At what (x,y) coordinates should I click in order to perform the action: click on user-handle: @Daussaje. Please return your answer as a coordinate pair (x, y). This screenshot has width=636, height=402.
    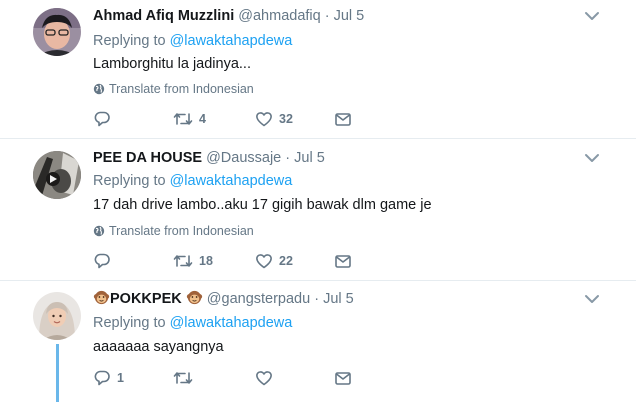
    Looking at the image, I should click on (243, 158).